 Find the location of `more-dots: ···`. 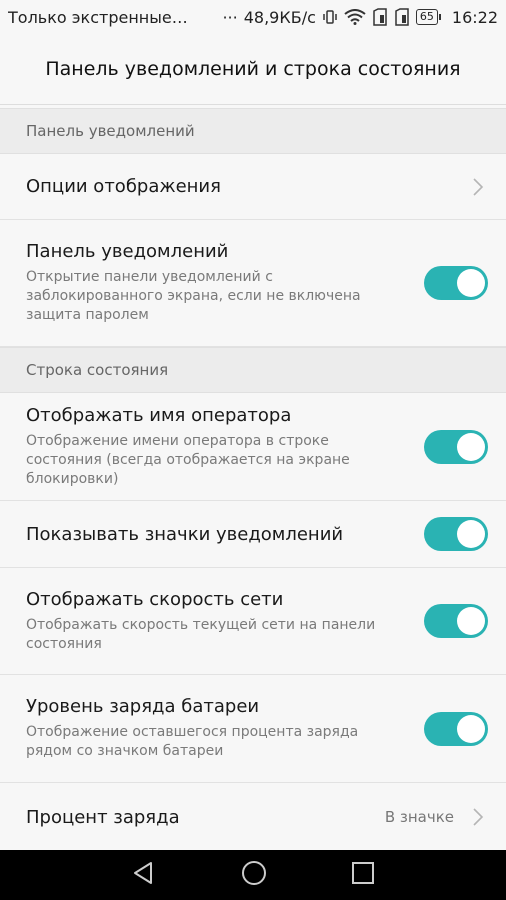

more-dots: ··· is located at coordinates (230, 17).